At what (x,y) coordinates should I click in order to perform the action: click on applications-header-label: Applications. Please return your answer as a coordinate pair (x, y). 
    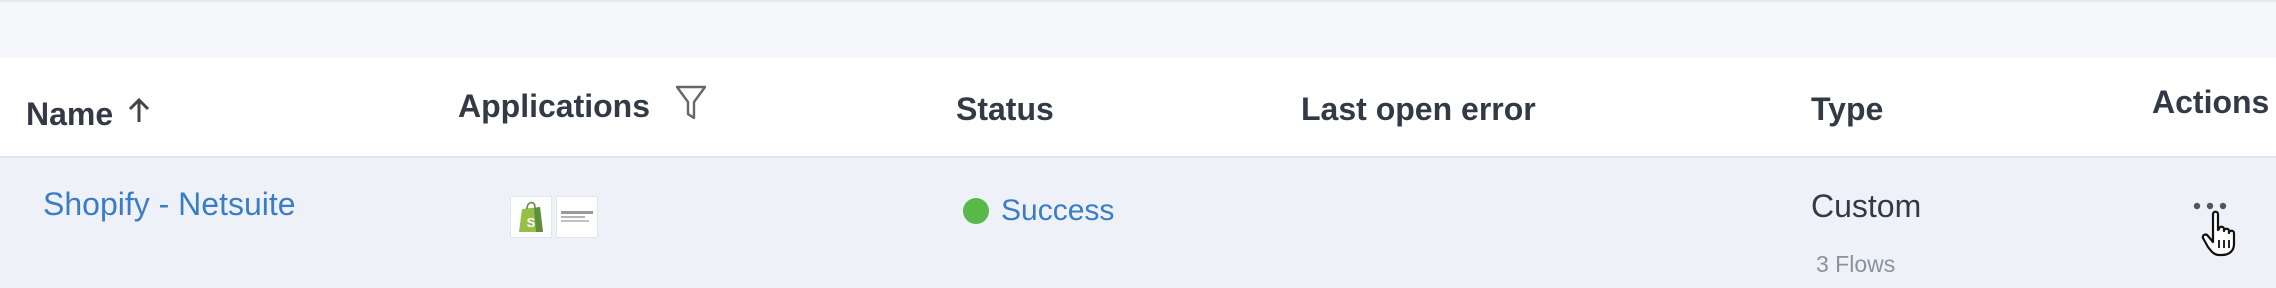
    Looking at the image, I should click on (554, 106).